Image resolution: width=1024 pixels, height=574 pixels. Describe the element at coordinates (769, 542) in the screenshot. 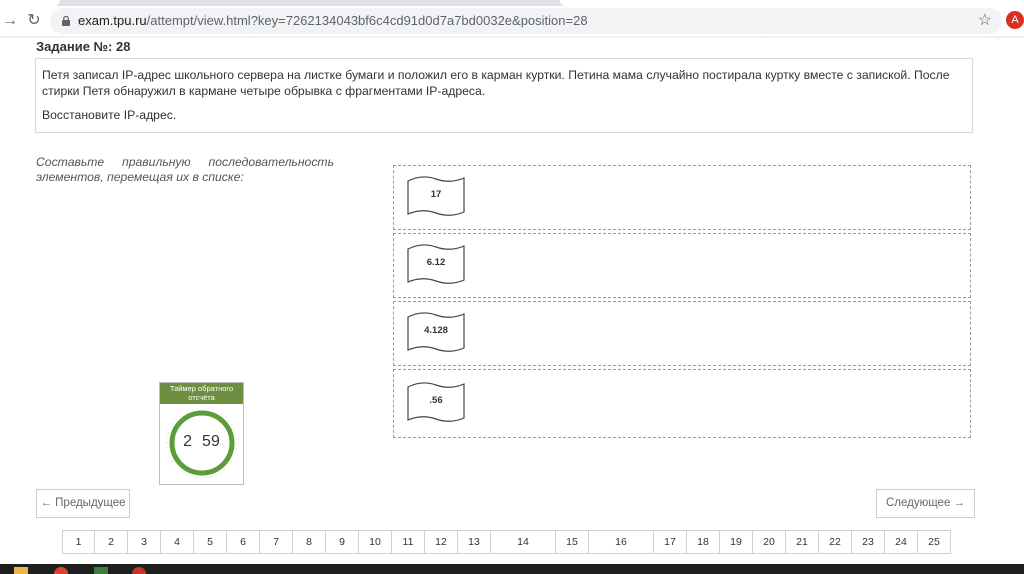

I see `page-button: 20` at that location.